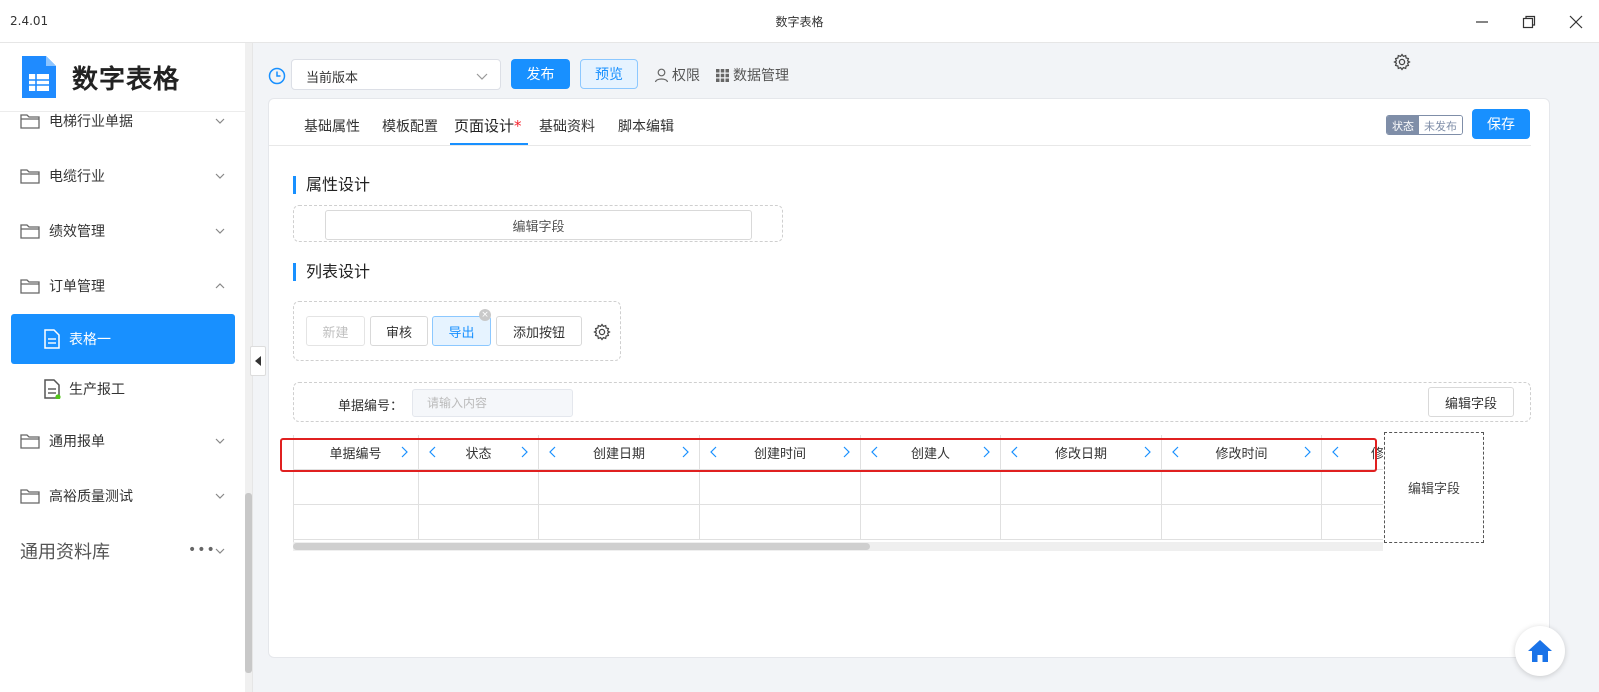 Image resolution: width=1599 pixels, height=692 pixels. What do you see at coordinates (356, 452) in the screenshot?
I see `column-header: 单据编号` at bounding box center [356, 452].